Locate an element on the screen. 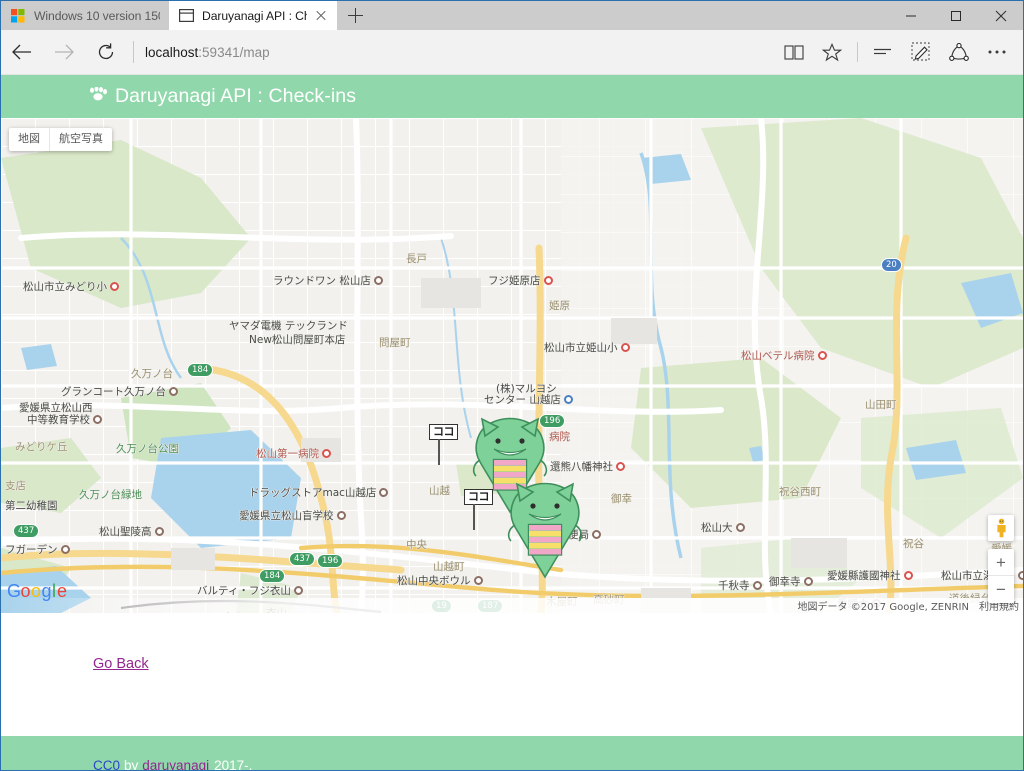 This screenshot has height=771, width=1024. toolbar-divider is located at coordinates (857, 52).